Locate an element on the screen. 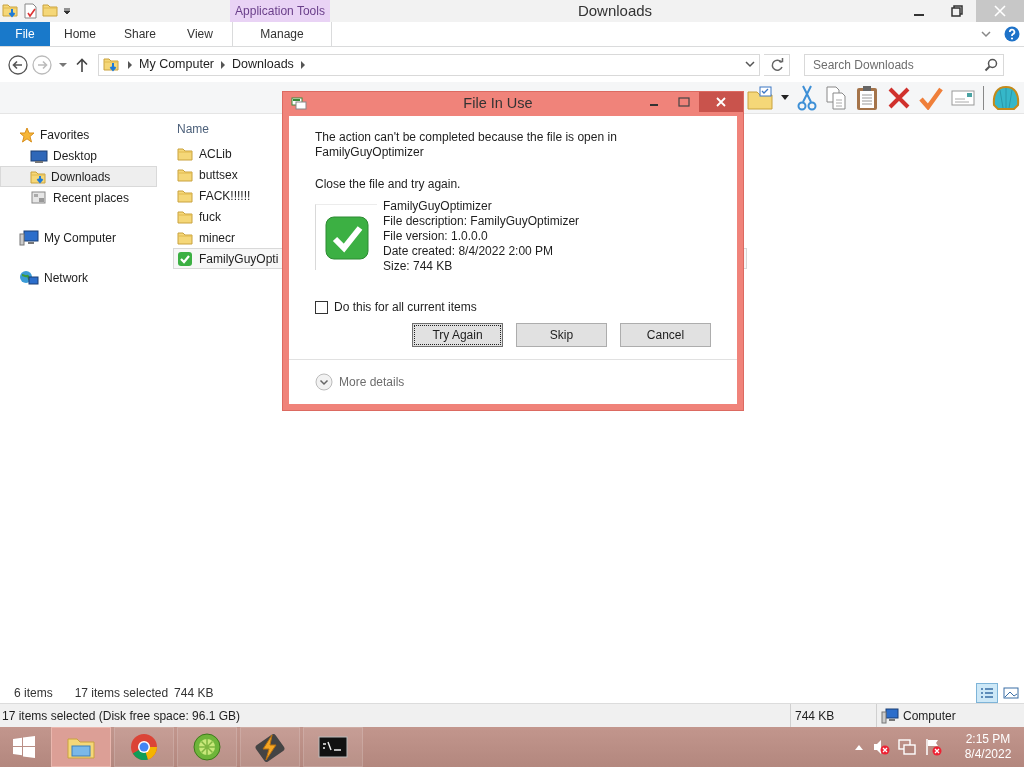 This screenshot has height=768, width=1024. details-size: 744 KB is located at coordinates (815, 716).